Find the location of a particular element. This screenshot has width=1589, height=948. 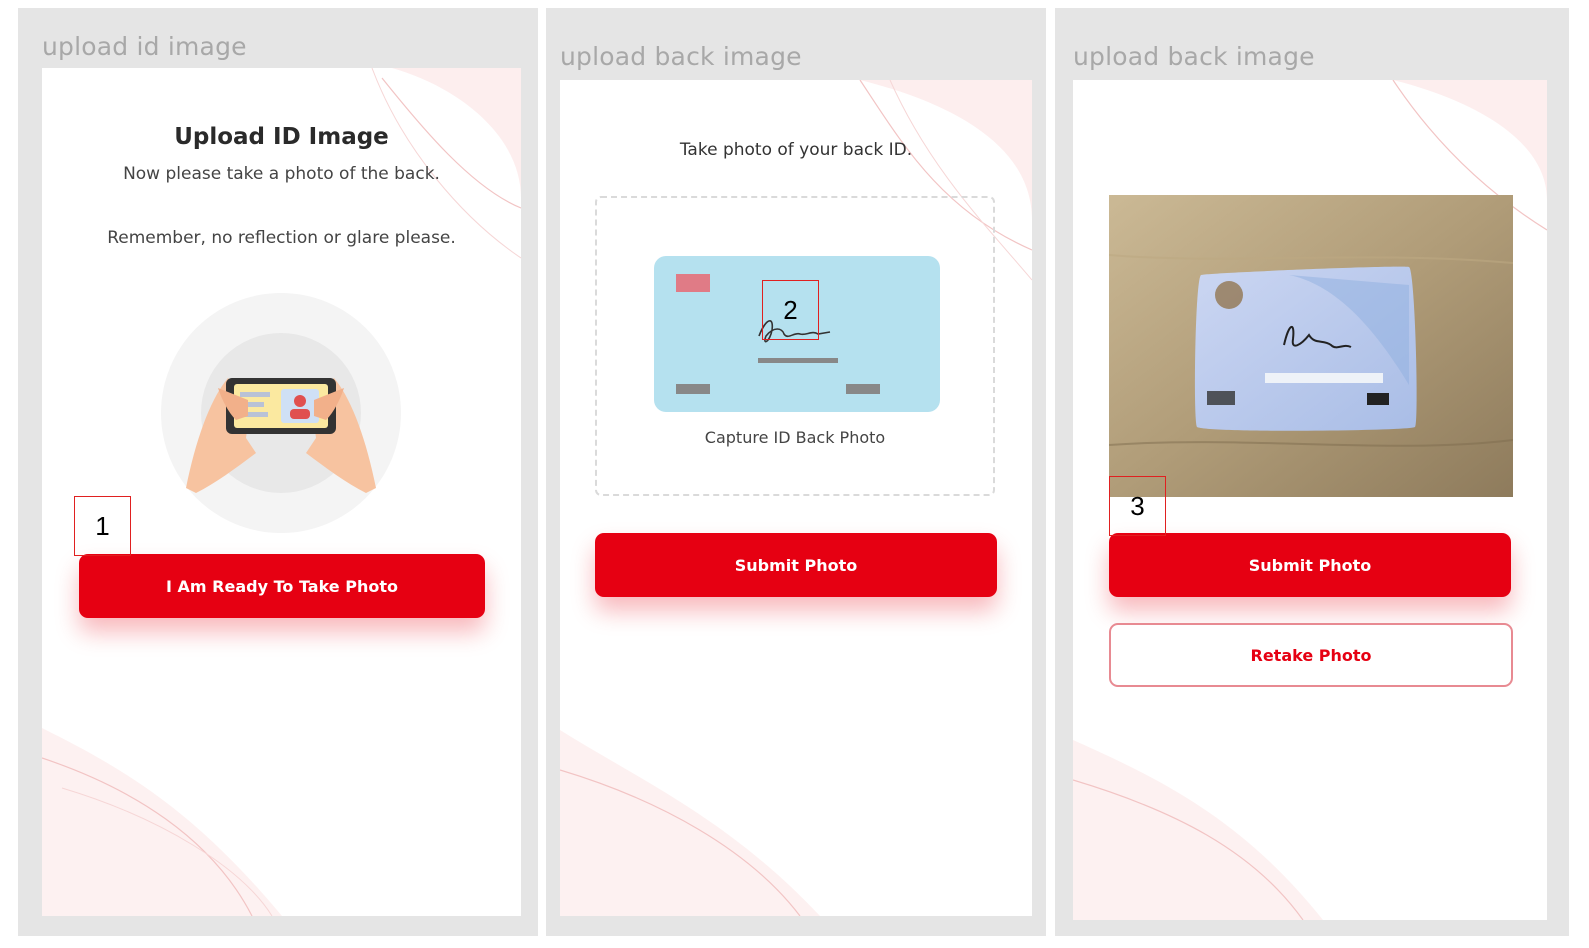

page-heading: Upload ID Image is located at coordinates (281, 137).